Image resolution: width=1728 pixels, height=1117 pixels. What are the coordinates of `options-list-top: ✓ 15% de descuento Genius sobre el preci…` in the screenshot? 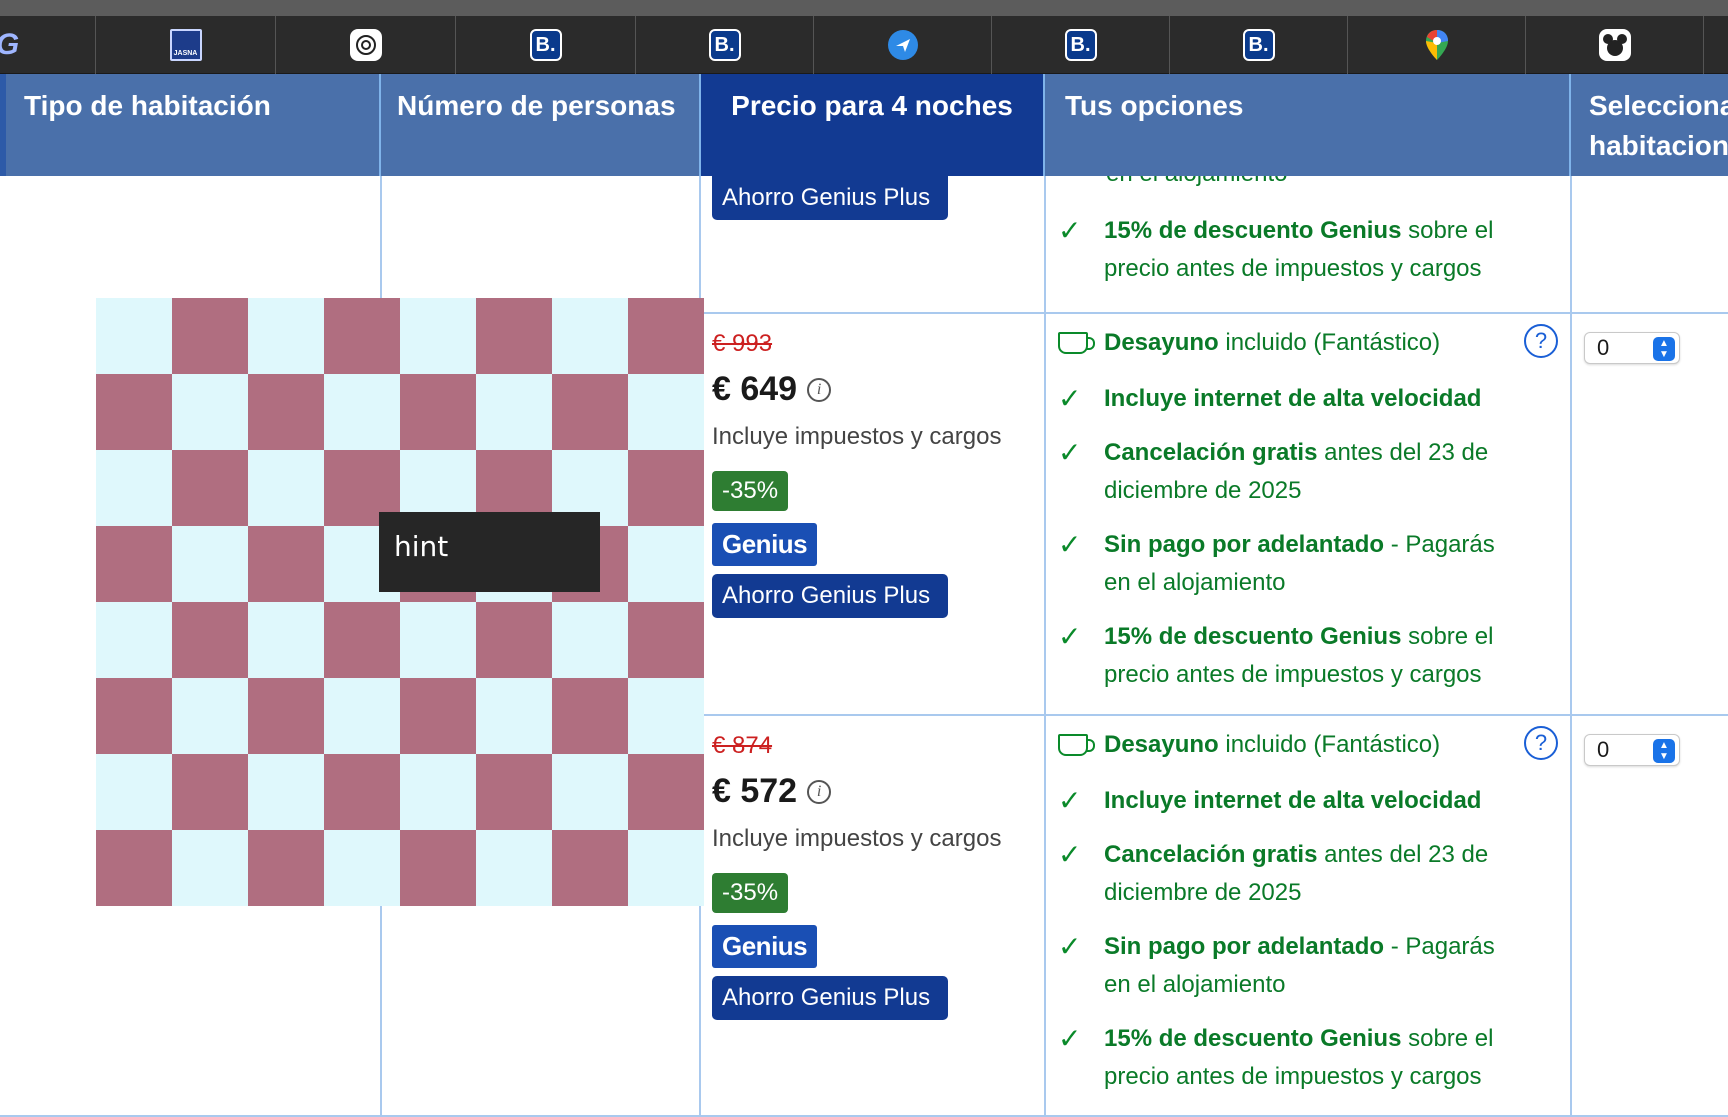 It's located at (1293, 258).